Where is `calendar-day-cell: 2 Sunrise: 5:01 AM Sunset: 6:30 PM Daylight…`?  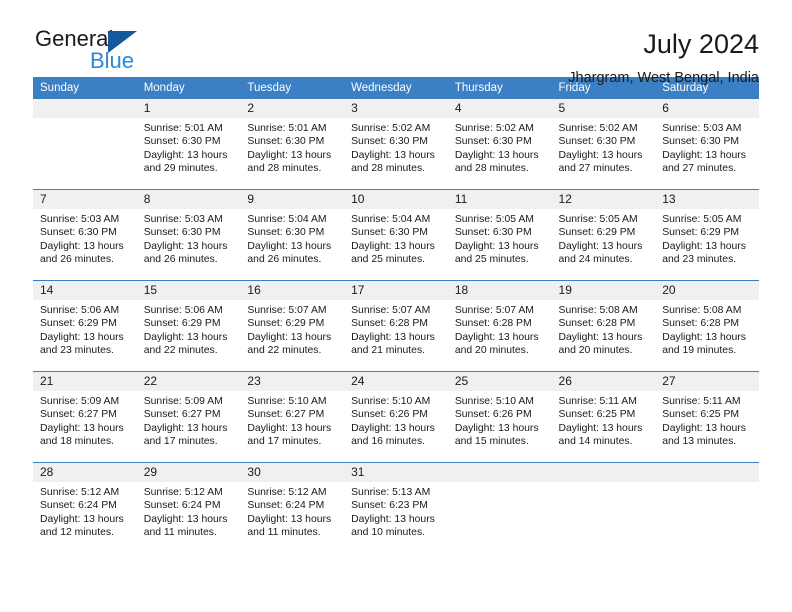 calendar-day-cell: 2 Sunrise: 5:01 AM Sunset: 6:30 PM Daylight… is located at coordinates (292, 144).